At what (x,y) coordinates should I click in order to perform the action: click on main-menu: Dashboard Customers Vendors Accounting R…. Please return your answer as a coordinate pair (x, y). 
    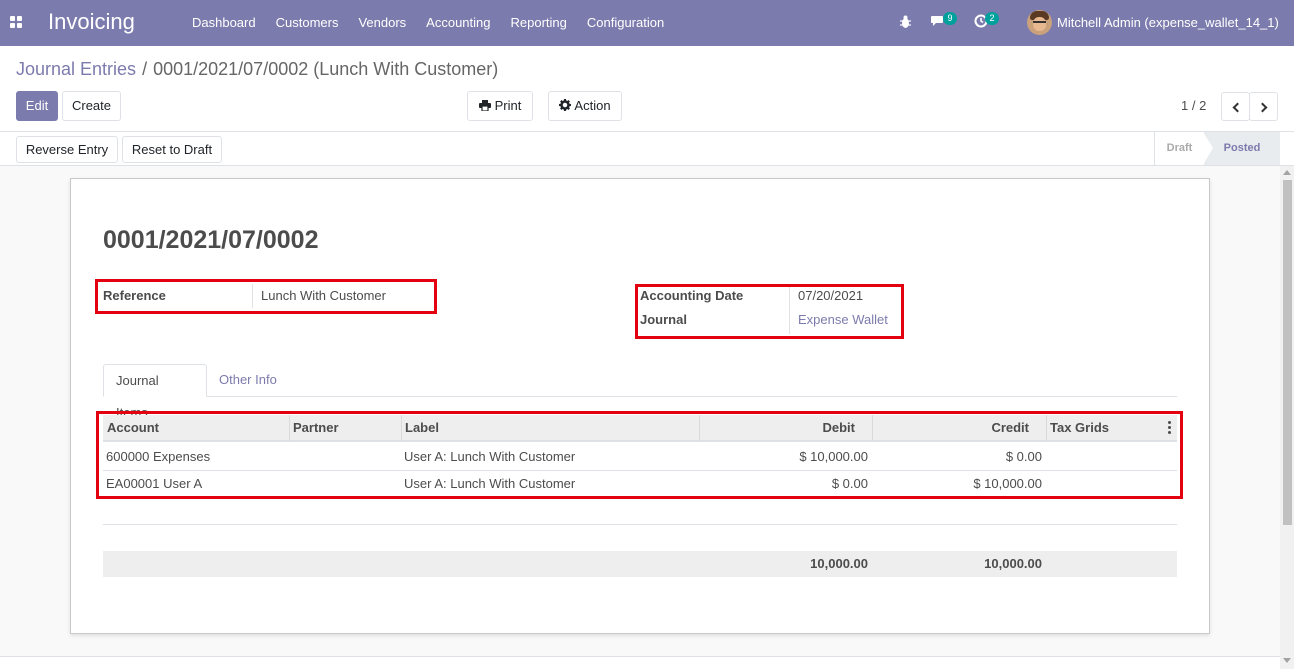
    Looking at the image, I should click on (428, 23).